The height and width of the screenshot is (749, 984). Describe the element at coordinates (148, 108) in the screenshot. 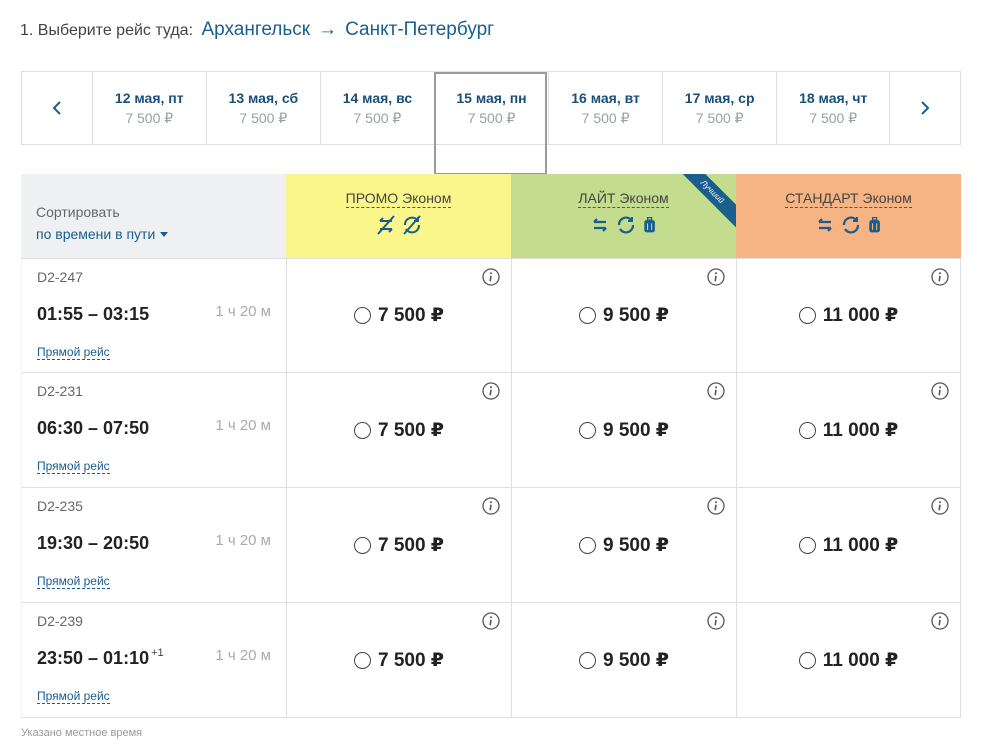

I see `date-option: 12 мая, пт 7 500 ₽` at that location.